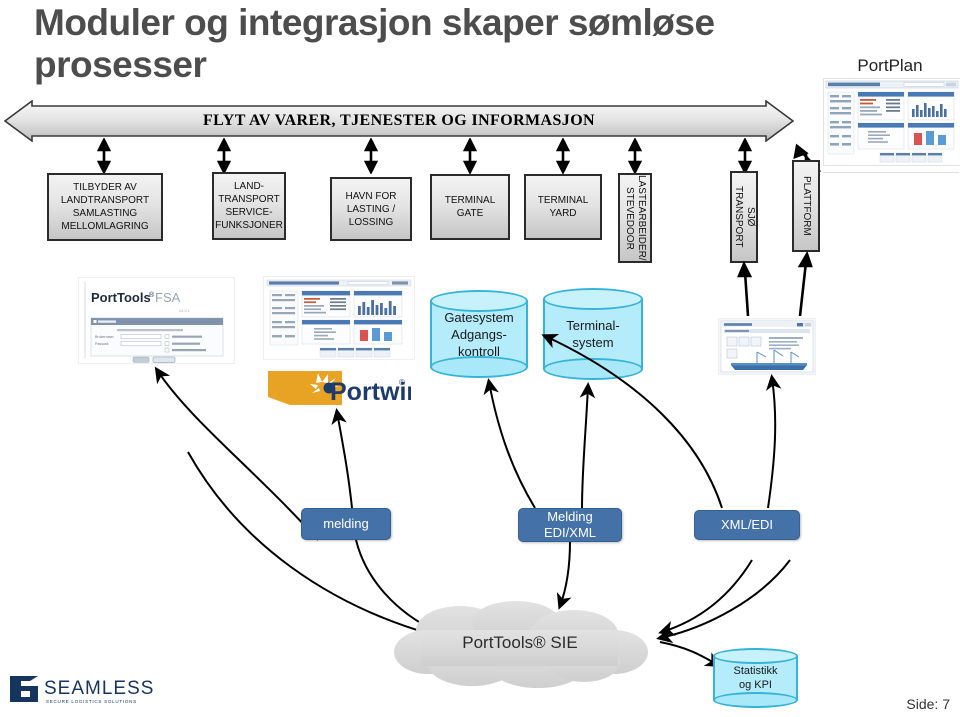 Image resolution: width=960 pixels, height=717 pixels. I want to click on terminal-ship-screenshot, so click(767, 346).